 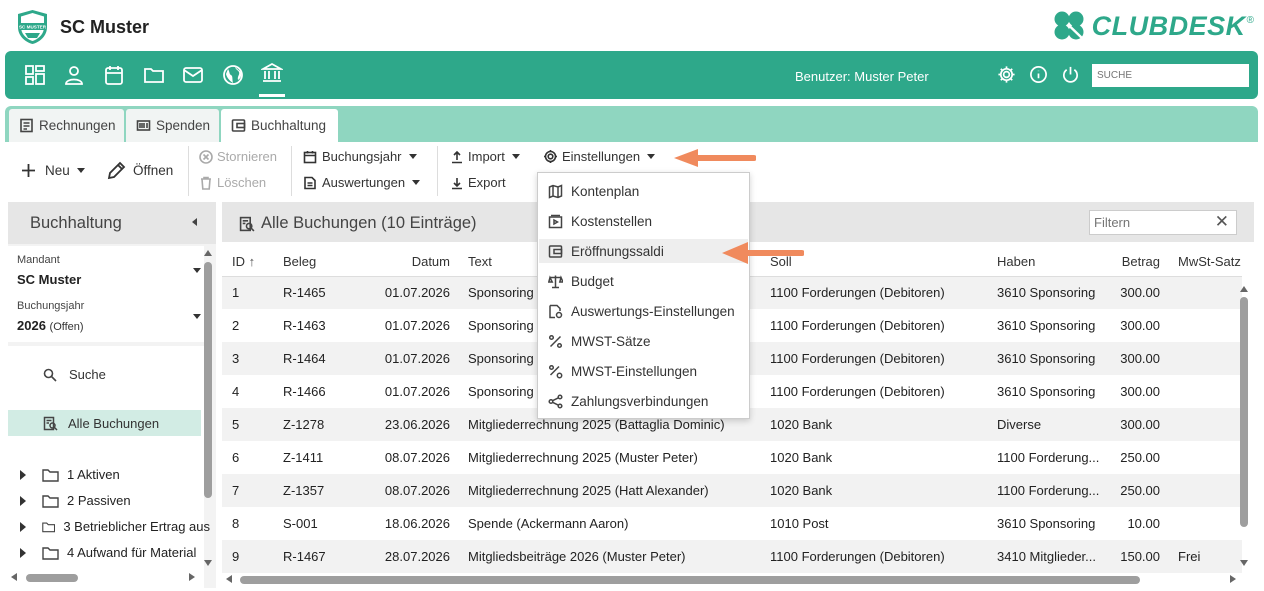 I want to click on suche-label: Suche, so click(x=87, y=374).